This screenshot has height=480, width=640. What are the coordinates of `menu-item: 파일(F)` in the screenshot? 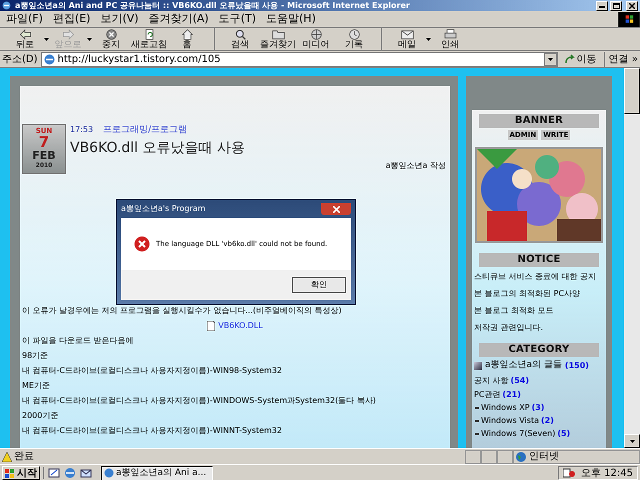 It's located at (24, 19).